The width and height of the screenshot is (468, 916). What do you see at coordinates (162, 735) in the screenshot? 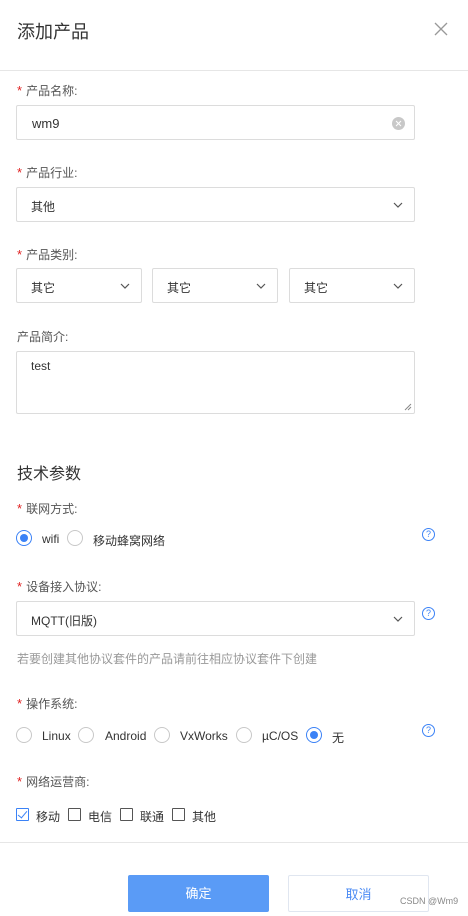
I see `radio-os-vxworks` at bounding box center [162, 735].